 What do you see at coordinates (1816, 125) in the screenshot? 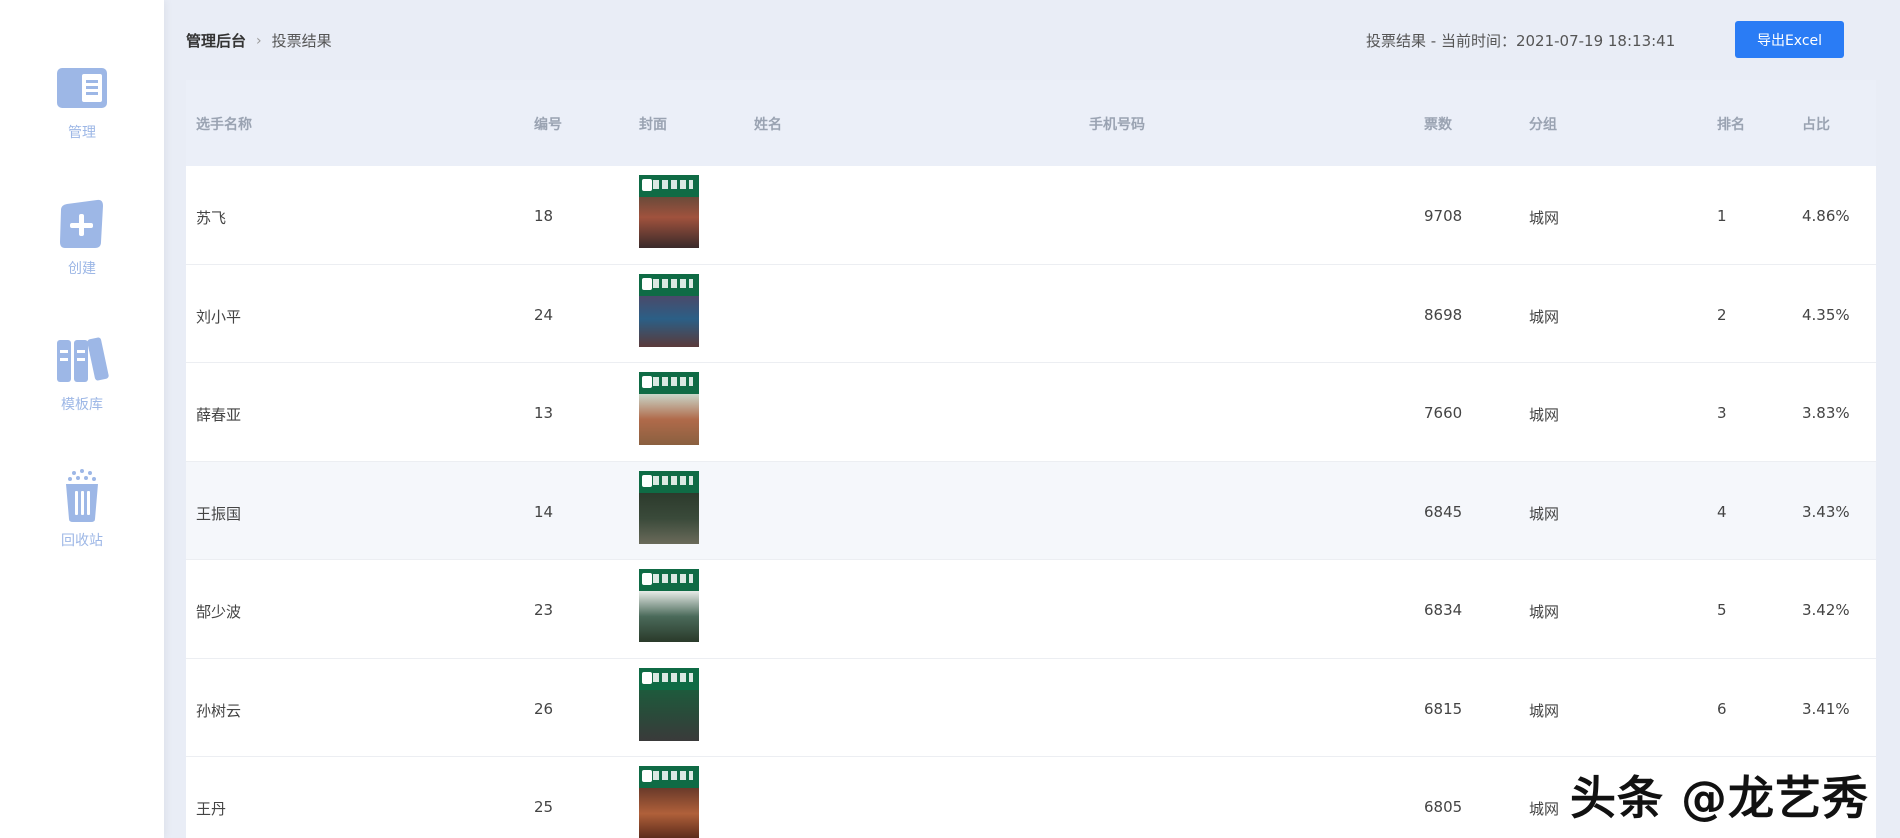
I see `column-header-ratio: 占比` at bounding box center [1816, 125].